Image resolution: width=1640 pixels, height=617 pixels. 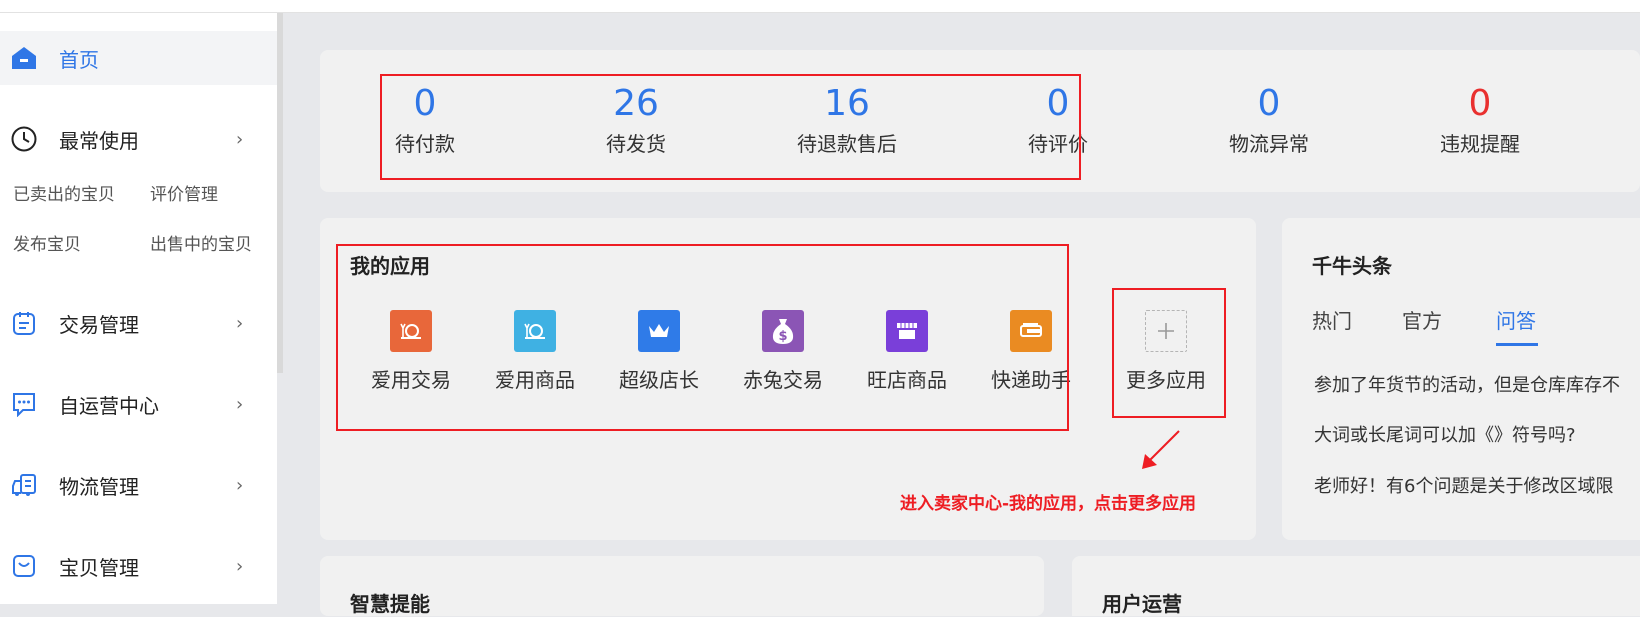 What do you see at coordinates (184, 192) in the screenshot?
I see `quick-link-review-management: 评价管理` at bounding box center [184, 192].